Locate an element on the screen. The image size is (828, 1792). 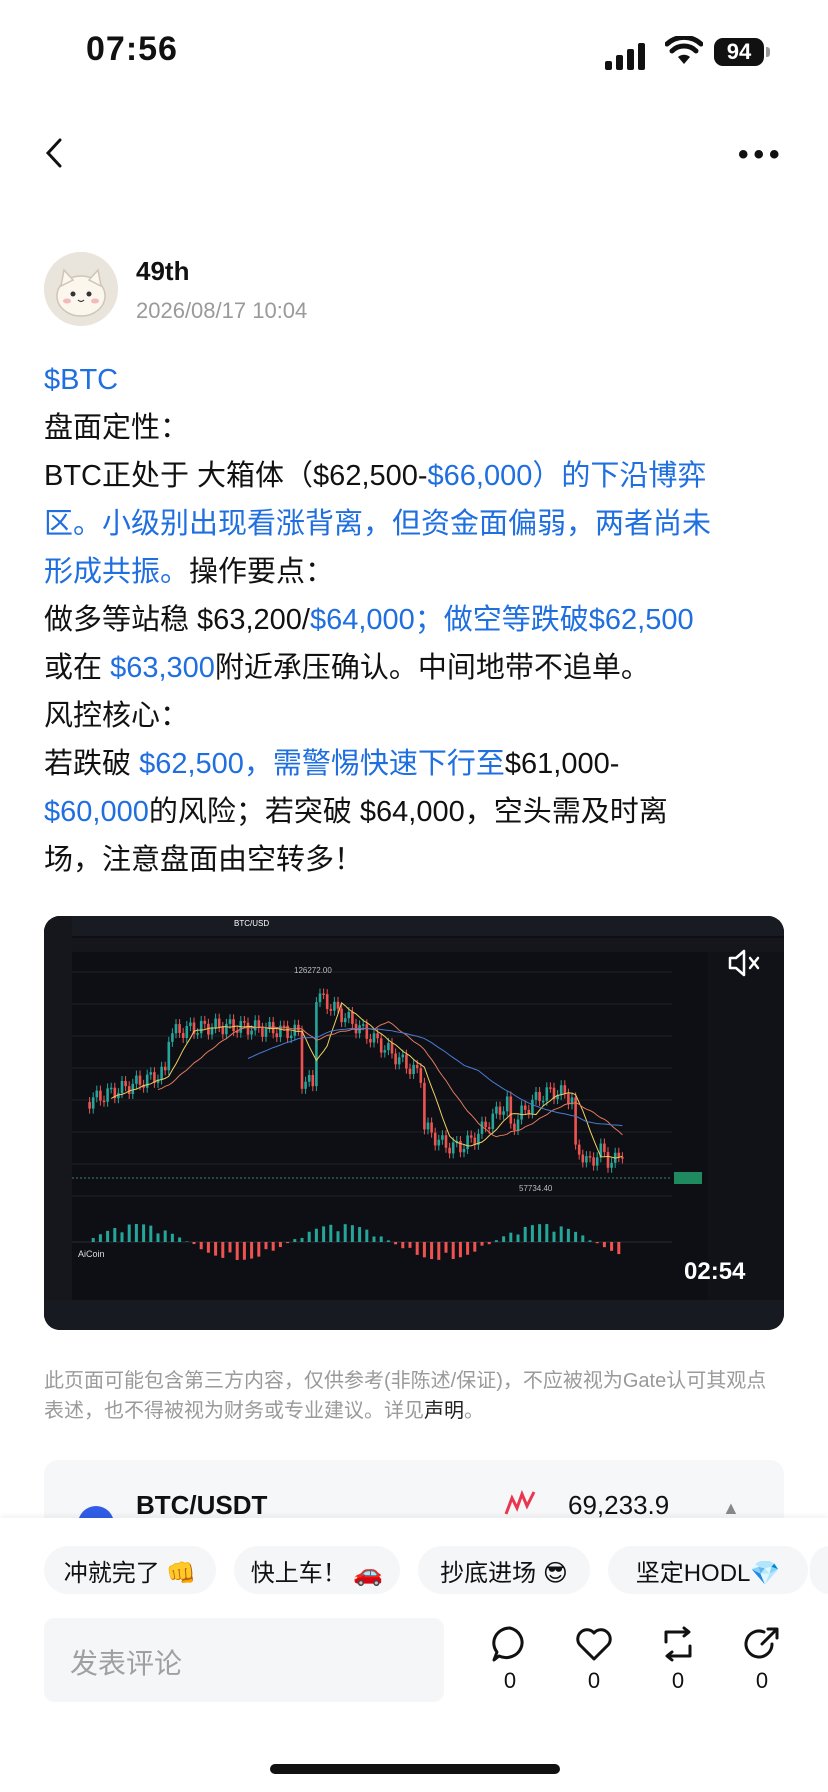
mute-icon is located at coordinates (744, 963).